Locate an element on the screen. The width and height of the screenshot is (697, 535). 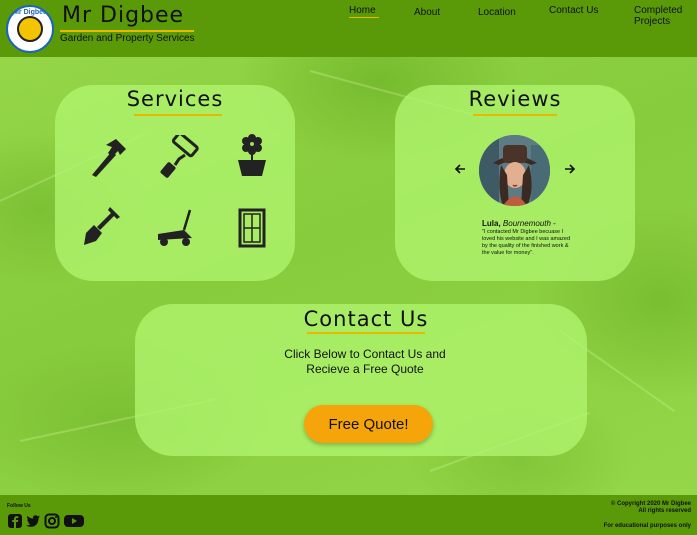
nav-contact-us: Contact Us is located at coordinates (573, 10).